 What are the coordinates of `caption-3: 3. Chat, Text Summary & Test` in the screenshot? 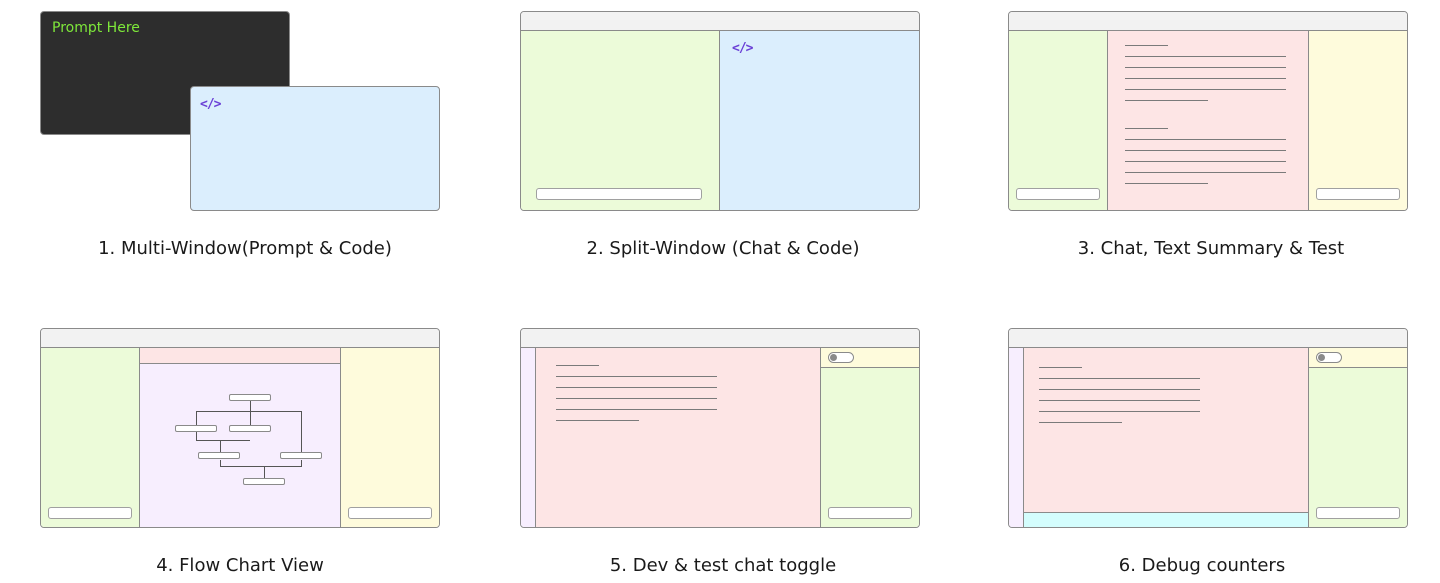 It's located at (1211, 248).